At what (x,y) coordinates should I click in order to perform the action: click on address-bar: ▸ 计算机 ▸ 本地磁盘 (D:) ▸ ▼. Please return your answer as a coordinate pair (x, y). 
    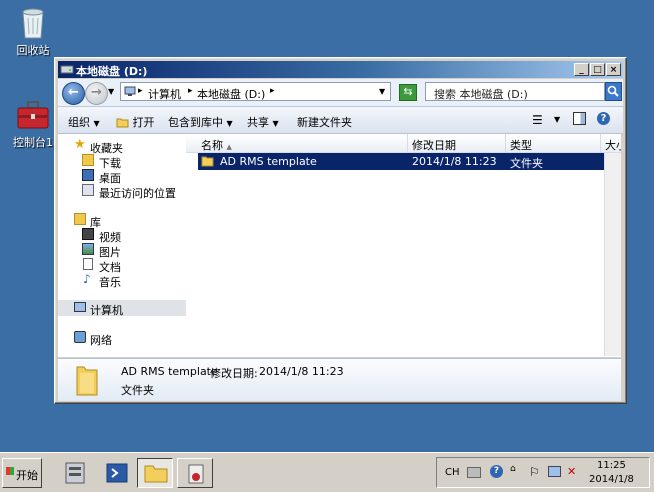
    Looking at the image, I should click on (255, 91).